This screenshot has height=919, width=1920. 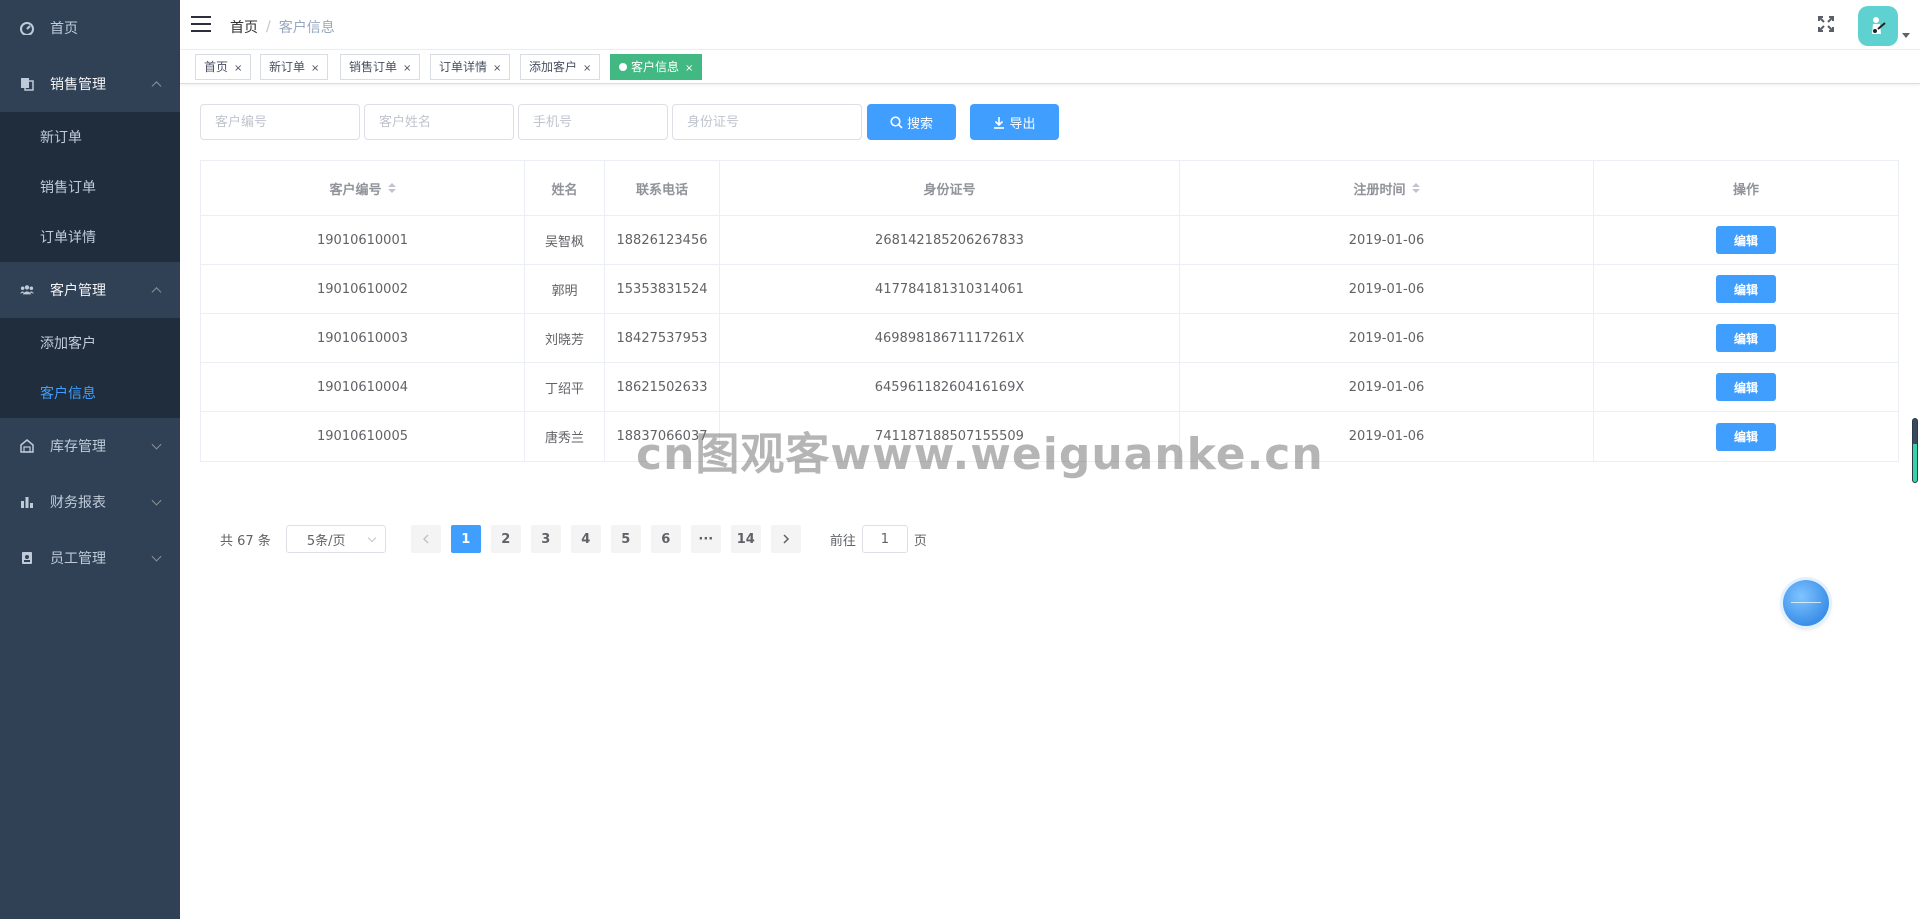 I want to click on column-label: 联系电话, so click(x=661, y=190).